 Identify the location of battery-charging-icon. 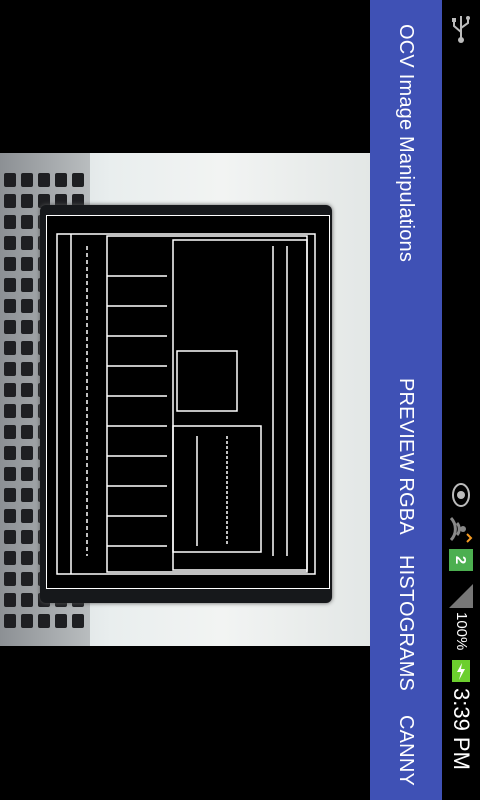
(461, 671).